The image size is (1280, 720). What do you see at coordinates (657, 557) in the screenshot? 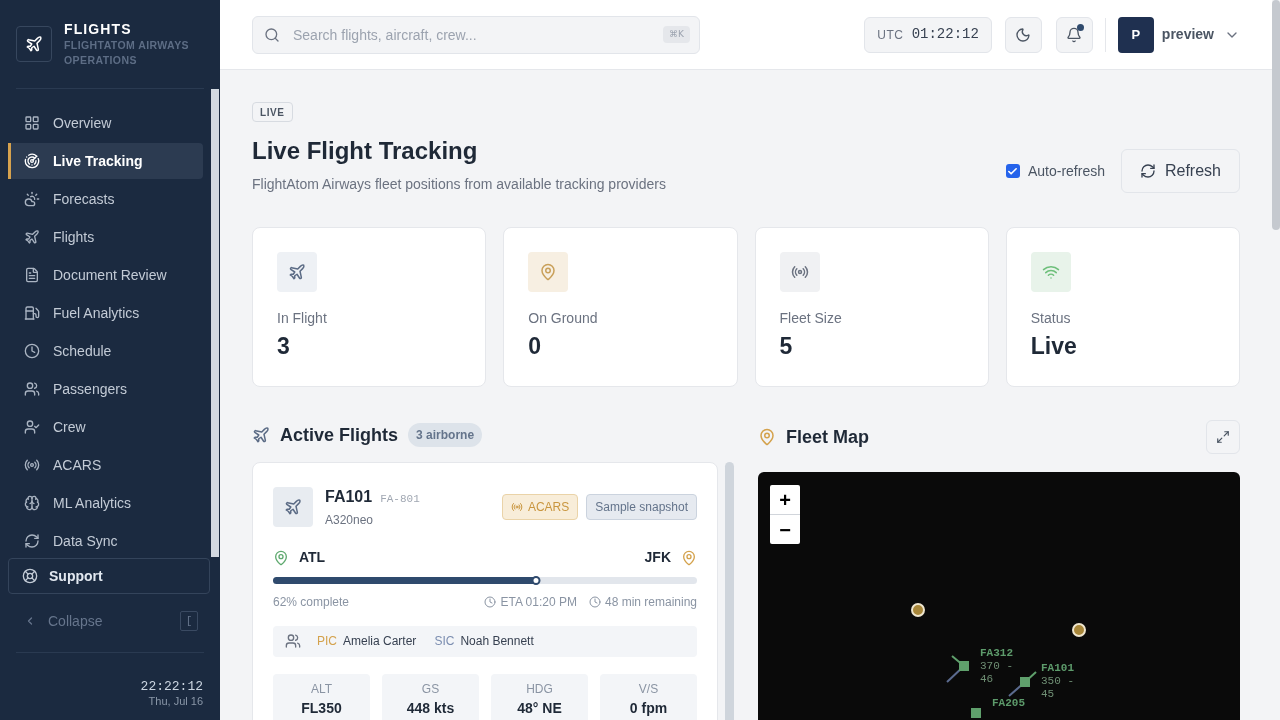
I see `destination-code: JFK` at bounding box center [657, 557].